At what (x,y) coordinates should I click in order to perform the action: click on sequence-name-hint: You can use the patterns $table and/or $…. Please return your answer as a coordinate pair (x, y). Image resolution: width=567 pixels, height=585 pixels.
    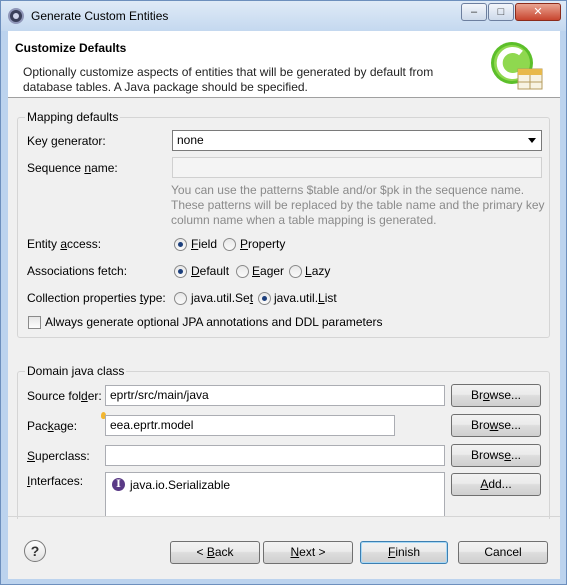
    Looking at the image, I should click on (358, 205).